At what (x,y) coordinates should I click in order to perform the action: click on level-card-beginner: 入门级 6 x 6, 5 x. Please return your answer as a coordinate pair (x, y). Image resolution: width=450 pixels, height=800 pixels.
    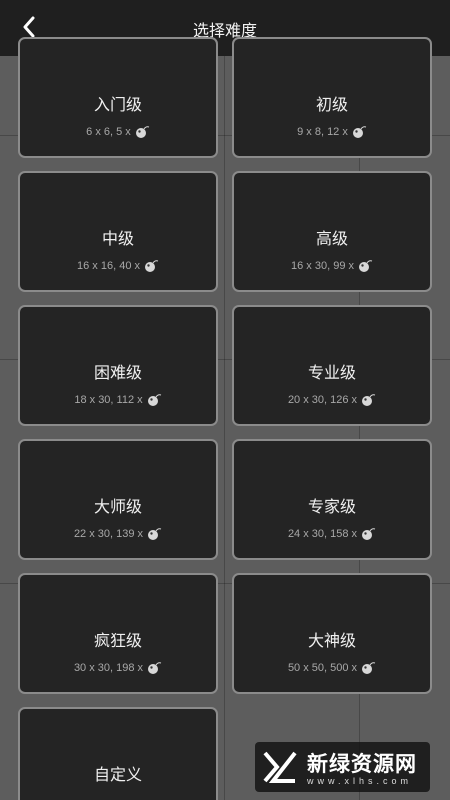
    Looking at the image, I should click on (118, 97).